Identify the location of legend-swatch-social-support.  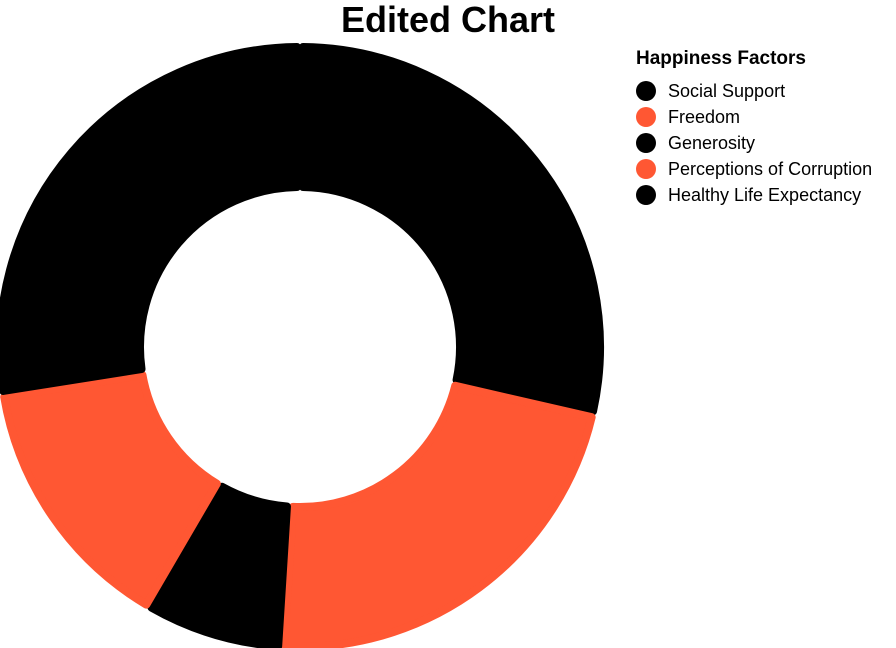
(646, 91).